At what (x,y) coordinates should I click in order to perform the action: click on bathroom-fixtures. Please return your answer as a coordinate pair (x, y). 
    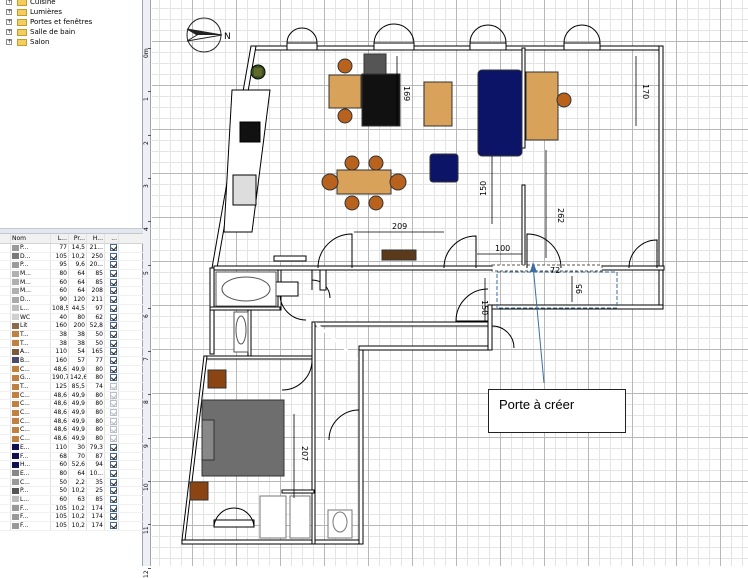
    Looking at the image, I should click on (246, 312).